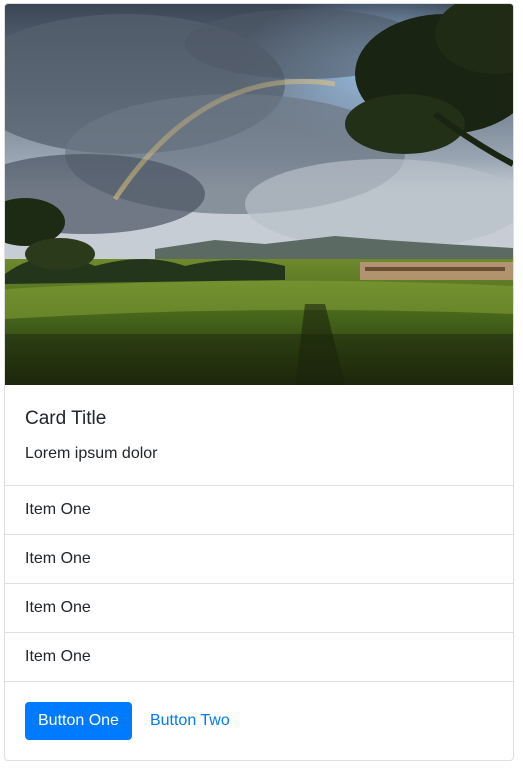 The image size is (523, 769). Describe the element at coordinates (66, 418) in the screenshot. I see `card-title: Card Title` at that location.